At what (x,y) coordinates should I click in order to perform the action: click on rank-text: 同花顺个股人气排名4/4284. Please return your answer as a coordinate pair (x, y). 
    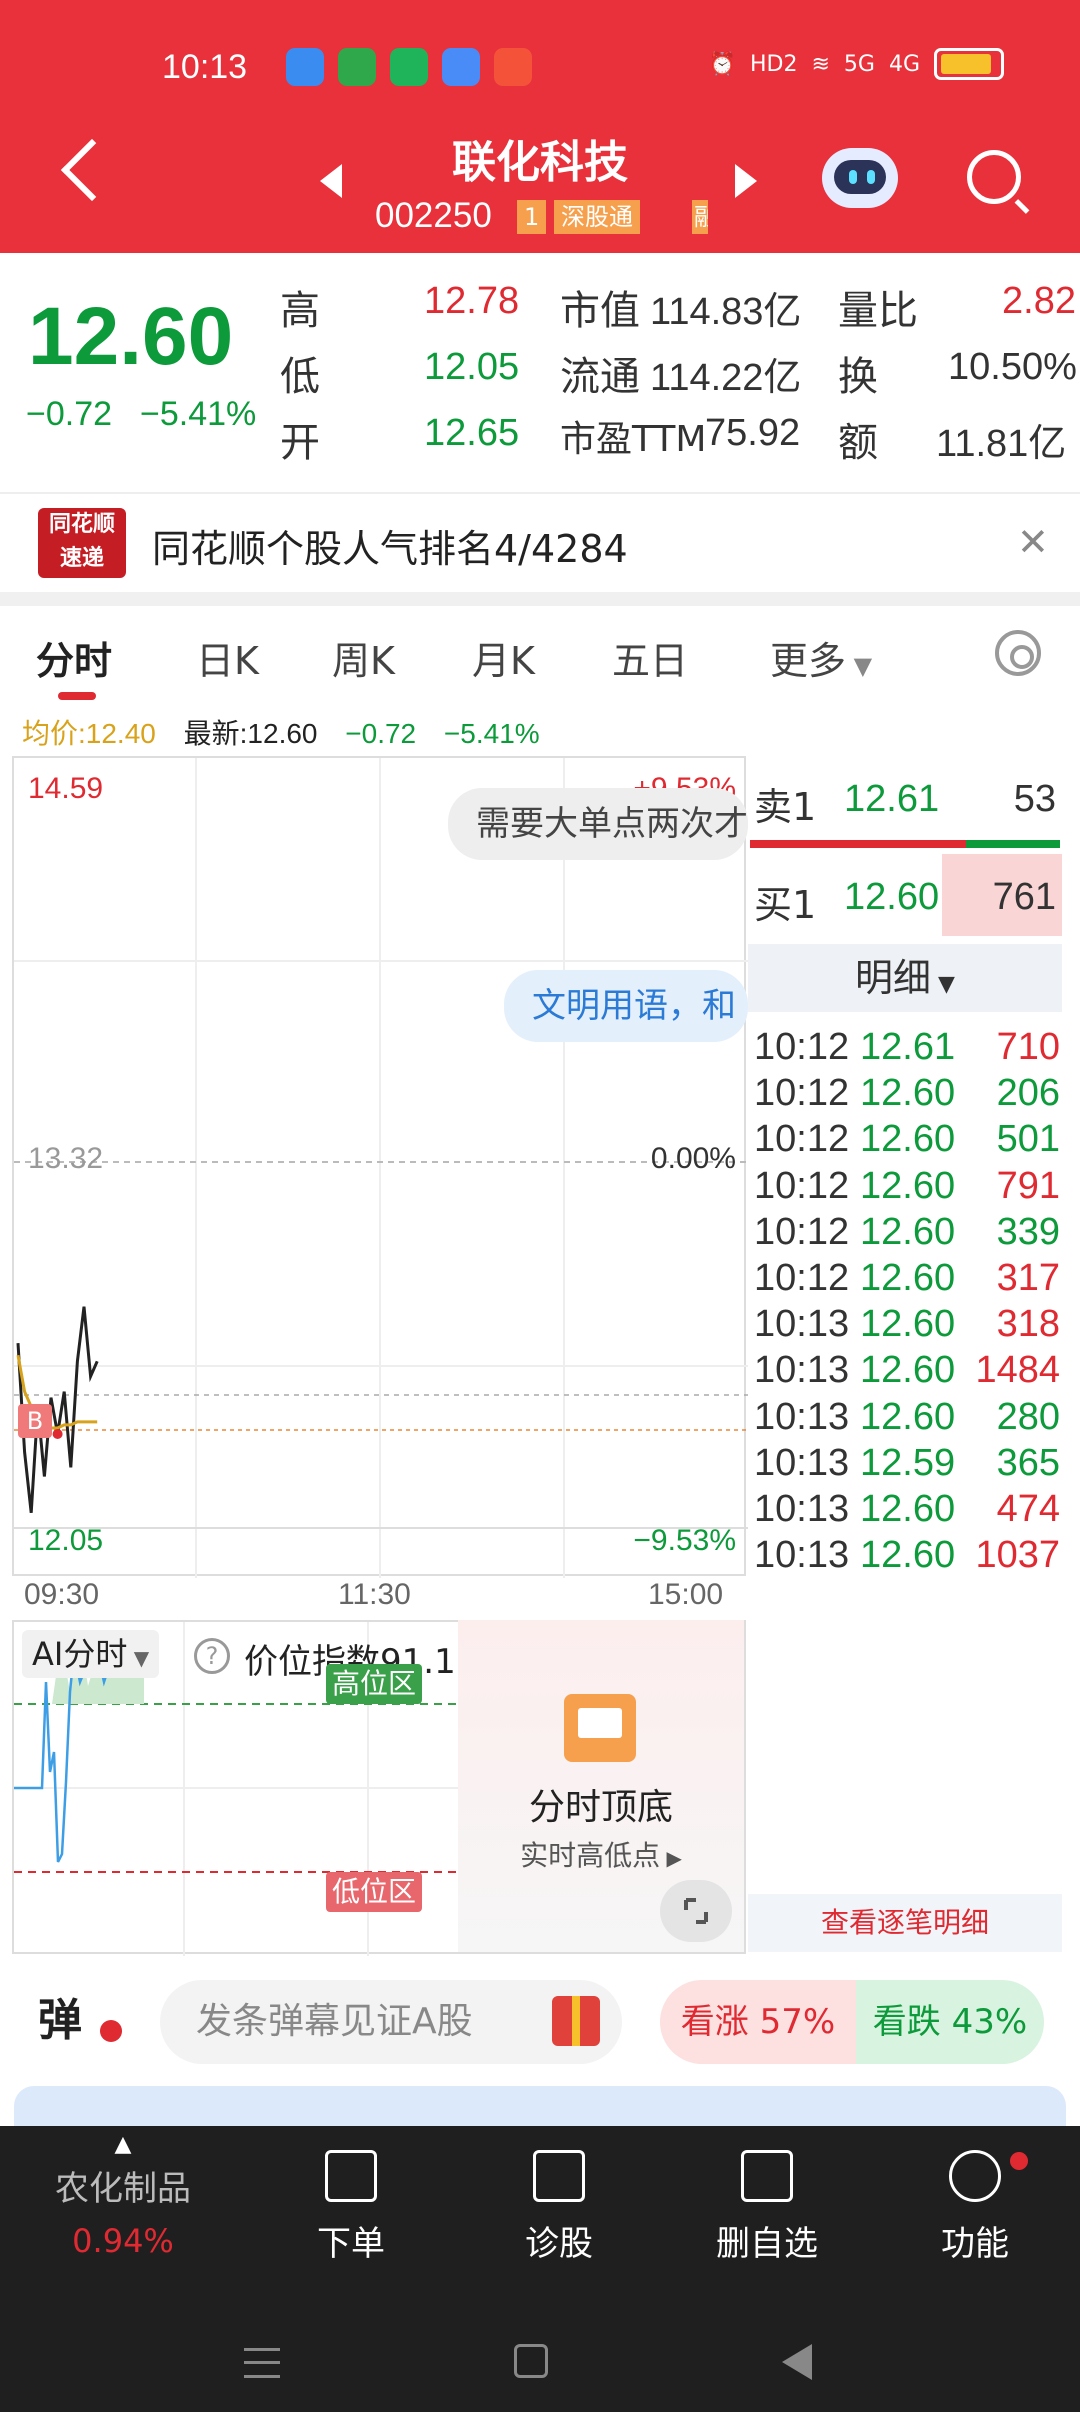
    Looking at the image, I should click on (390, 545).